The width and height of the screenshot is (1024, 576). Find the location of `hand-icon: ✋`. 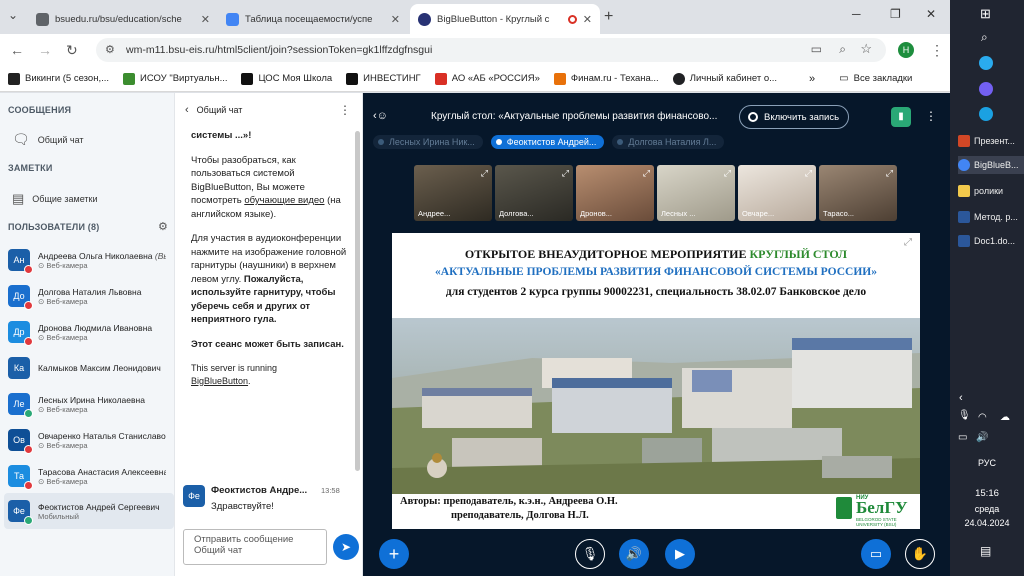

hand-icon: ✋ is located at coordinates (920, 553).